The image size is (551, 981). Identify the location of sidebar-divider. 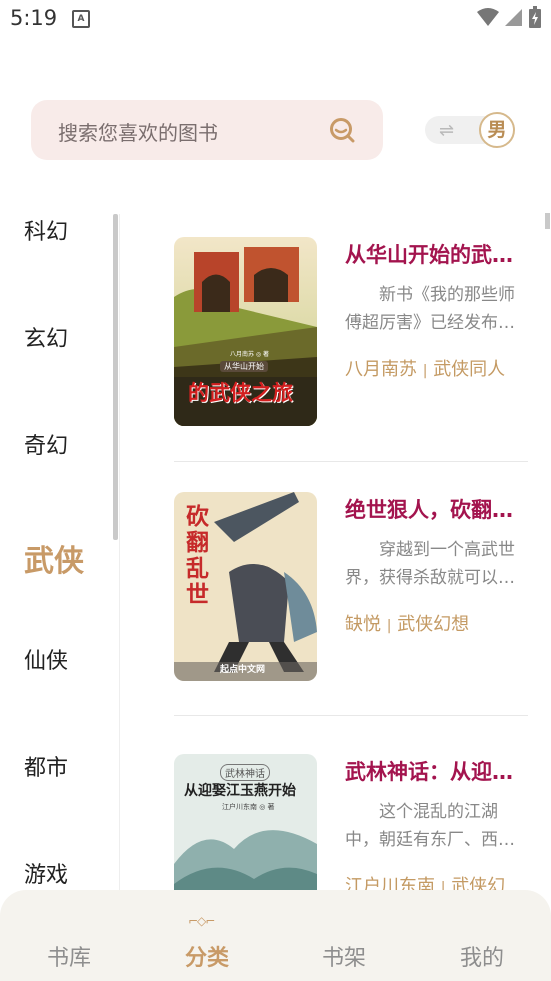
(119, 564).